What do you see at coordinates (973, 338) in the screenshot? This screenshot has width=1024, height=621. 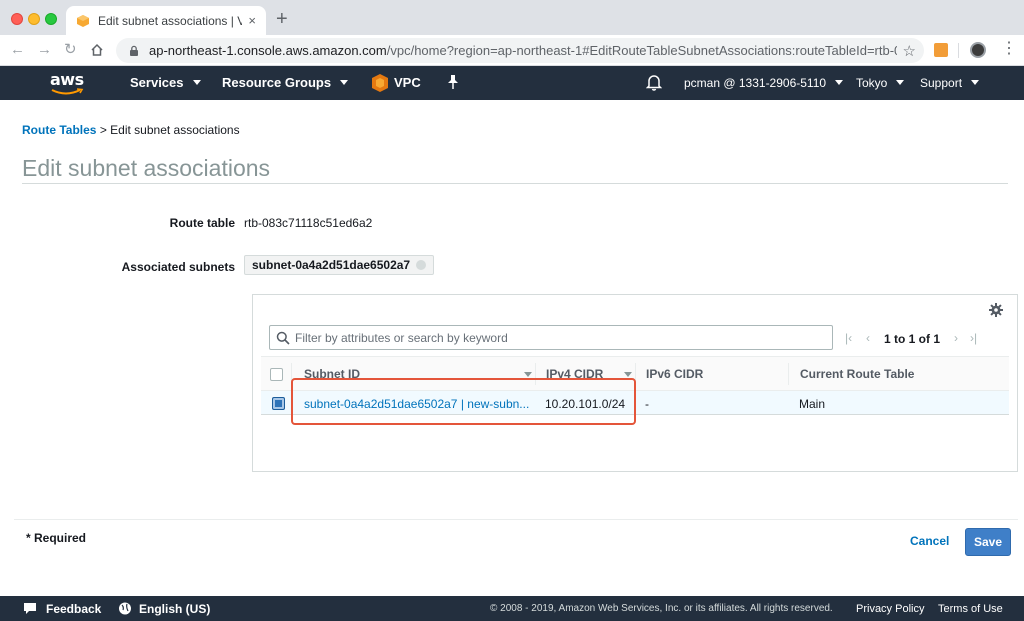 I see `last-page-icon: ›|` at bounding box center [973, 338].